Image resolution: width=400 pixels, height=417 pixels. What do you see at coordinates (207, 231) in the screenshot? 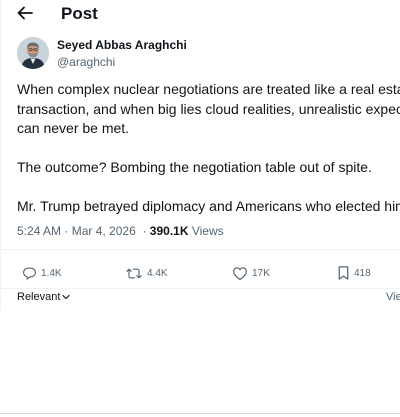
I see `views-label: Views` at bounding box center [207, 231].